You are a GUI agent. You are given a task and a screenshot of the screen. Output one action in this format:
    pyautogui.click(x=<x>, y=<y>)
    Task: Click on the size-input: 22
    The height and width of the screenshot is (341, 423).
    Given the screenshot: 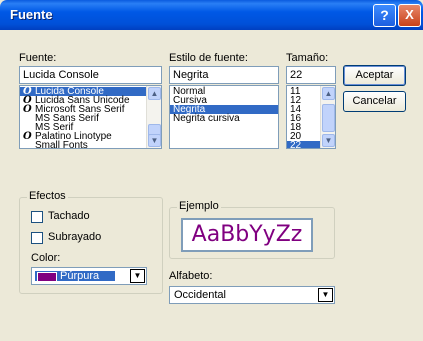 What is the action you would take?
    pyautogui.click(x=311, y=75)
    